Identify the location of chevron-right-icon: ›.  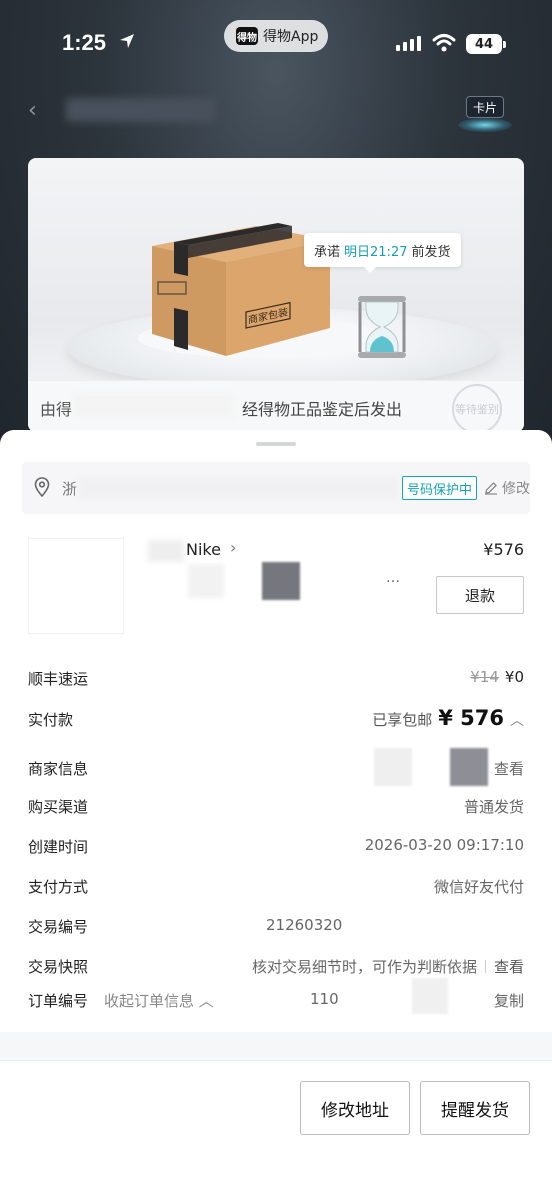
(233, 547).